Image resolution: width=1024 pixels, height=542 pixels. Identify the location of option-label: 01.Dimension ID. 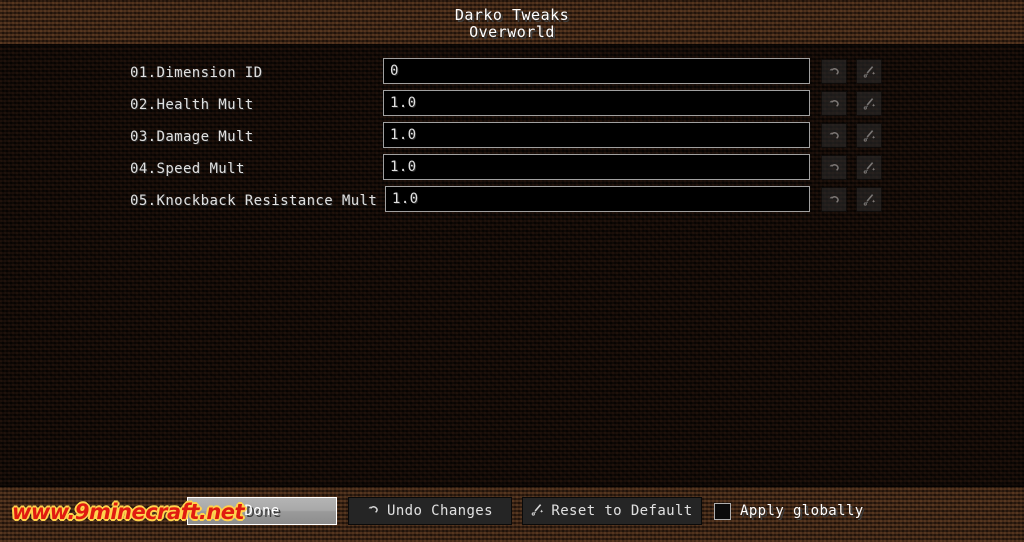
(196, 73).